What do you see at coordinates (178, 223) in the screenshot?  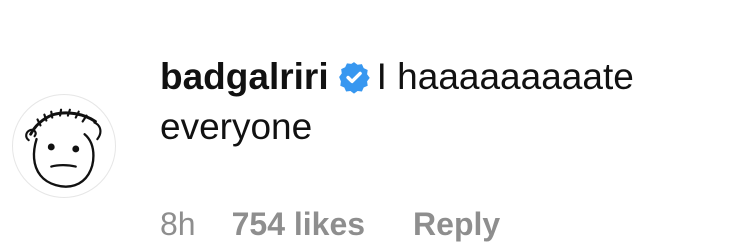 I see `timestamp: 8h` at bounding box center [178, 223].